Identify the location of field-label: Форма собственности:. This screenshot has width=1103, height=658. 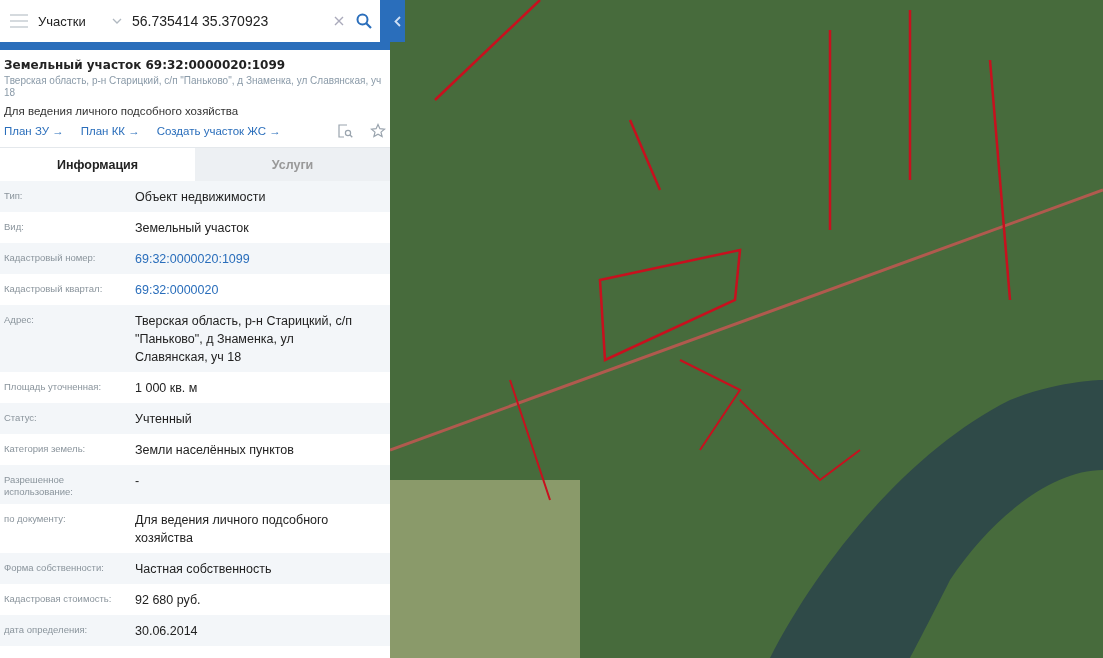
(54, 567).